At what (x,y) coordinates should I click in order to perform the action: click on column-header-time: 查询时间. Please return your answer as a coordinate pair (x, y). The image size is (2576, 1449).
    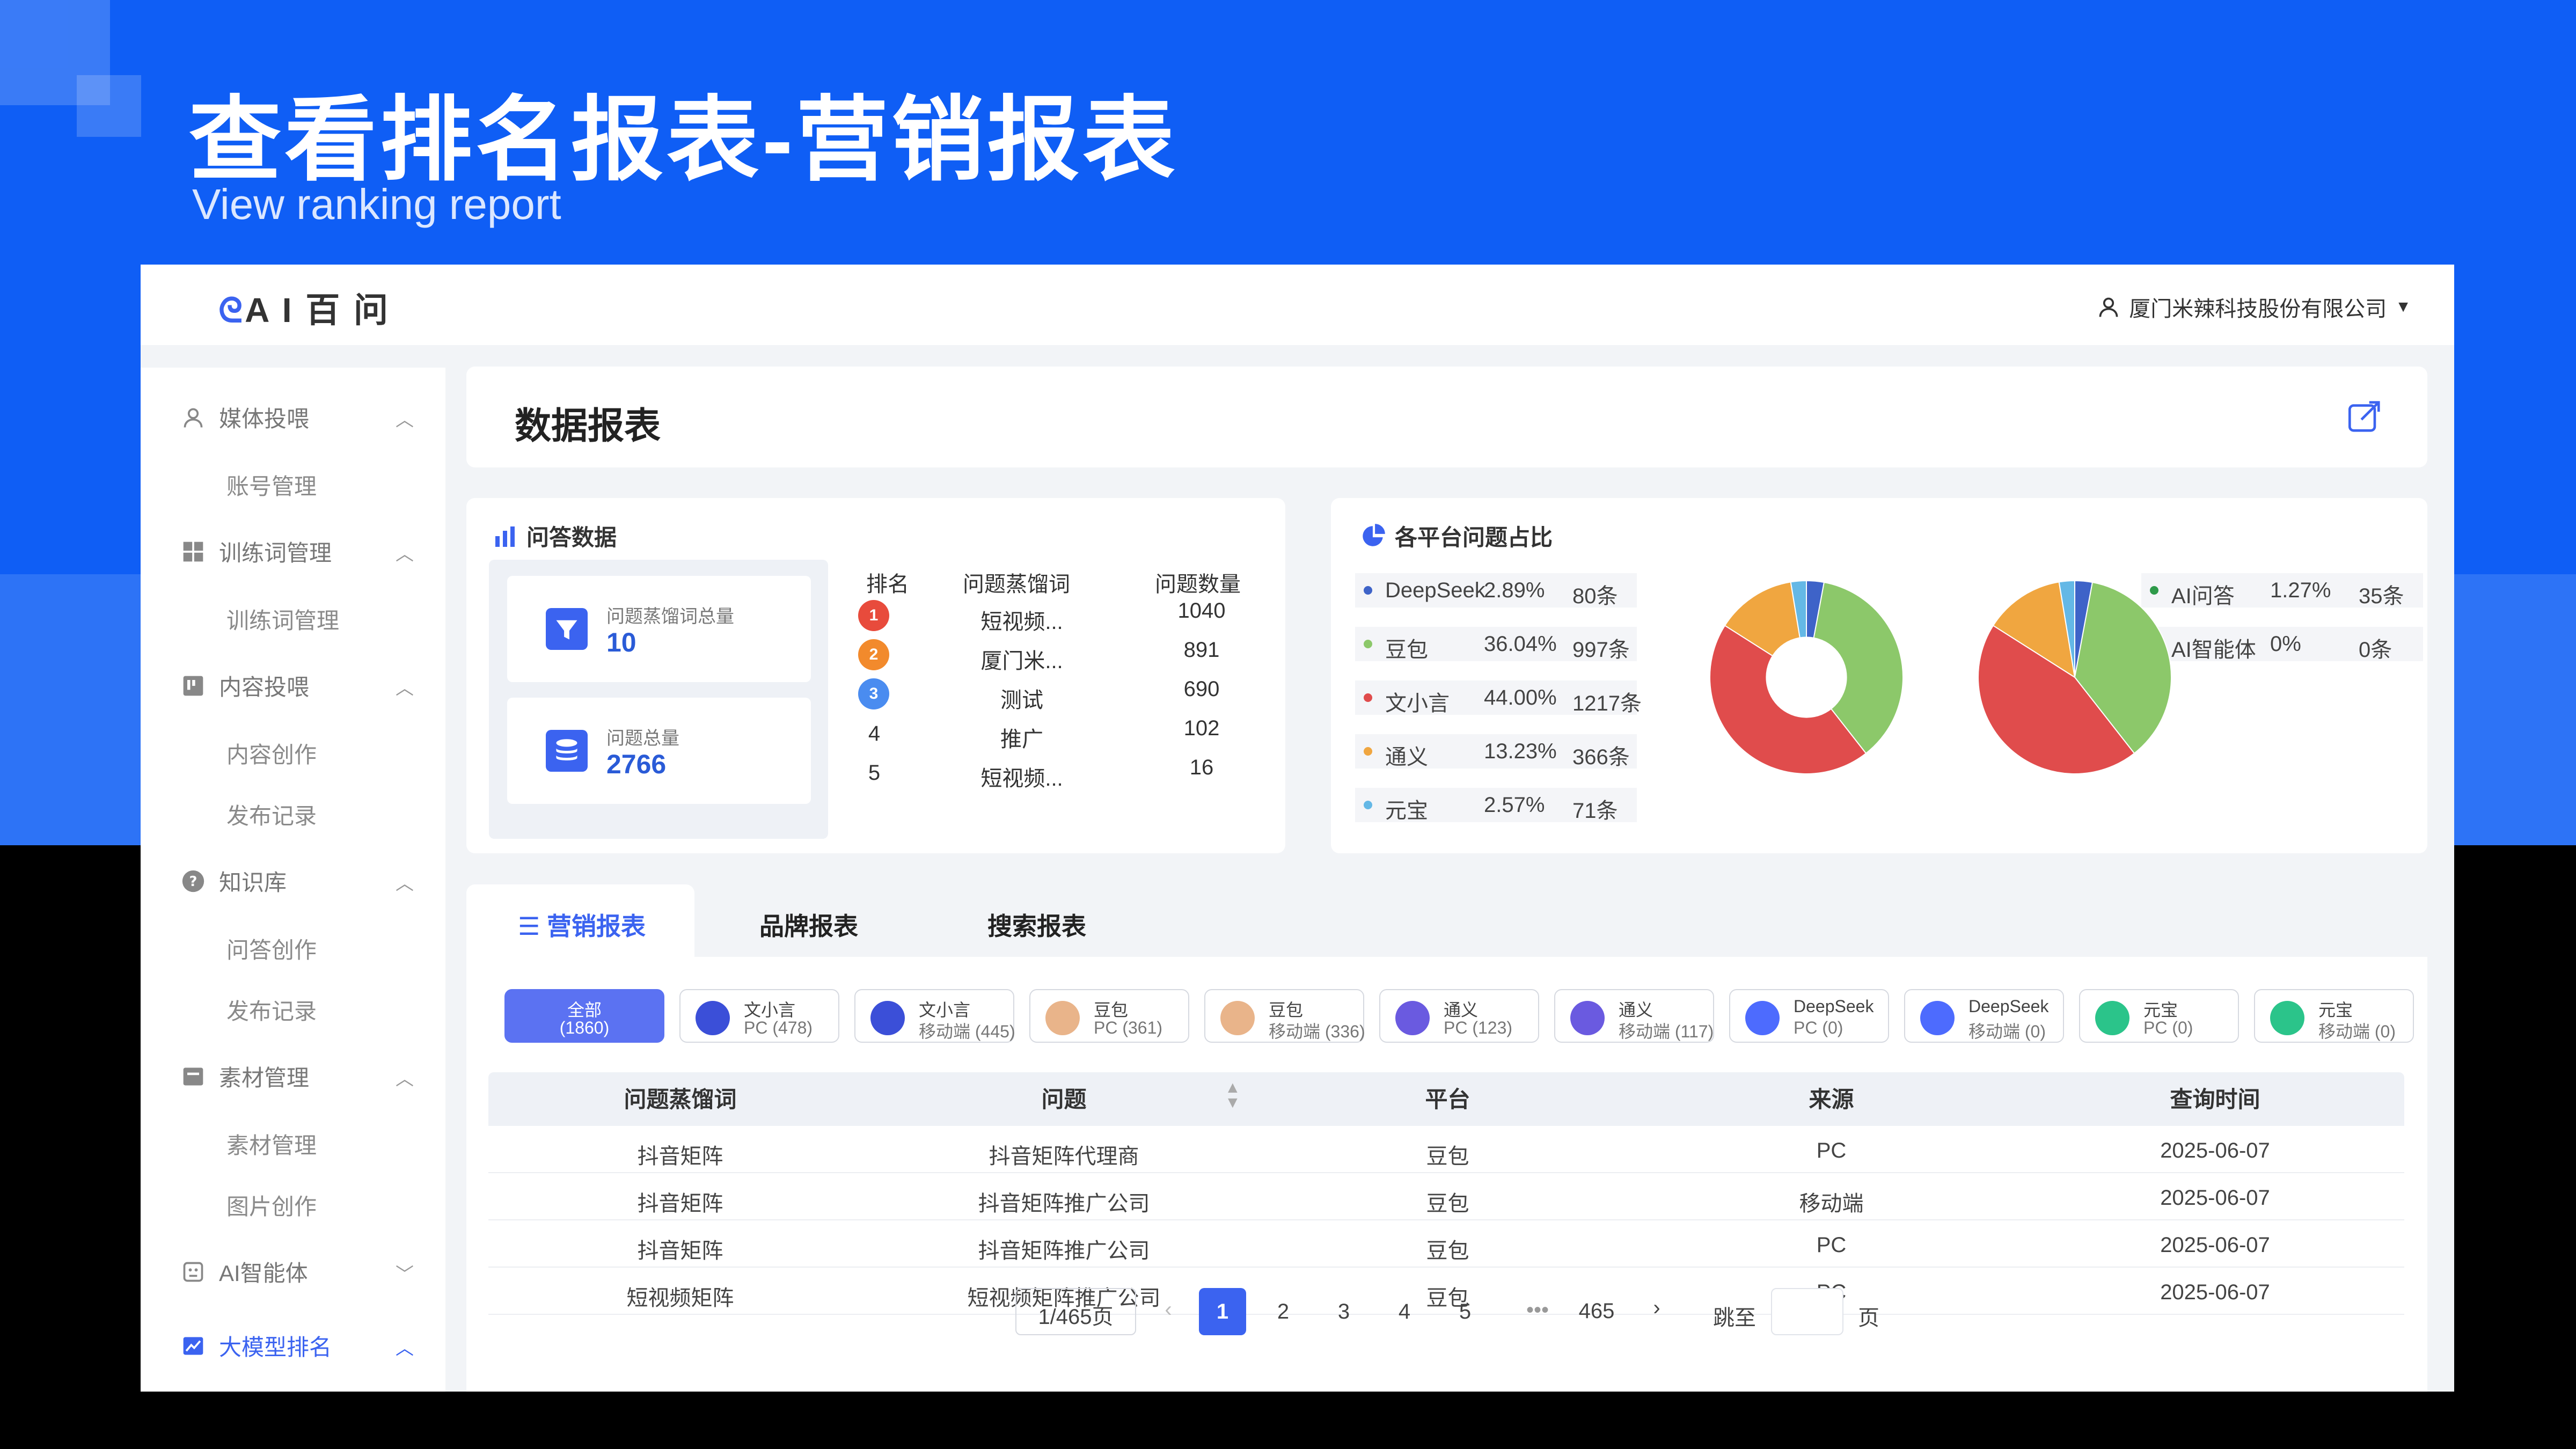
    Looking at the image, I should click on (2215, 1099).